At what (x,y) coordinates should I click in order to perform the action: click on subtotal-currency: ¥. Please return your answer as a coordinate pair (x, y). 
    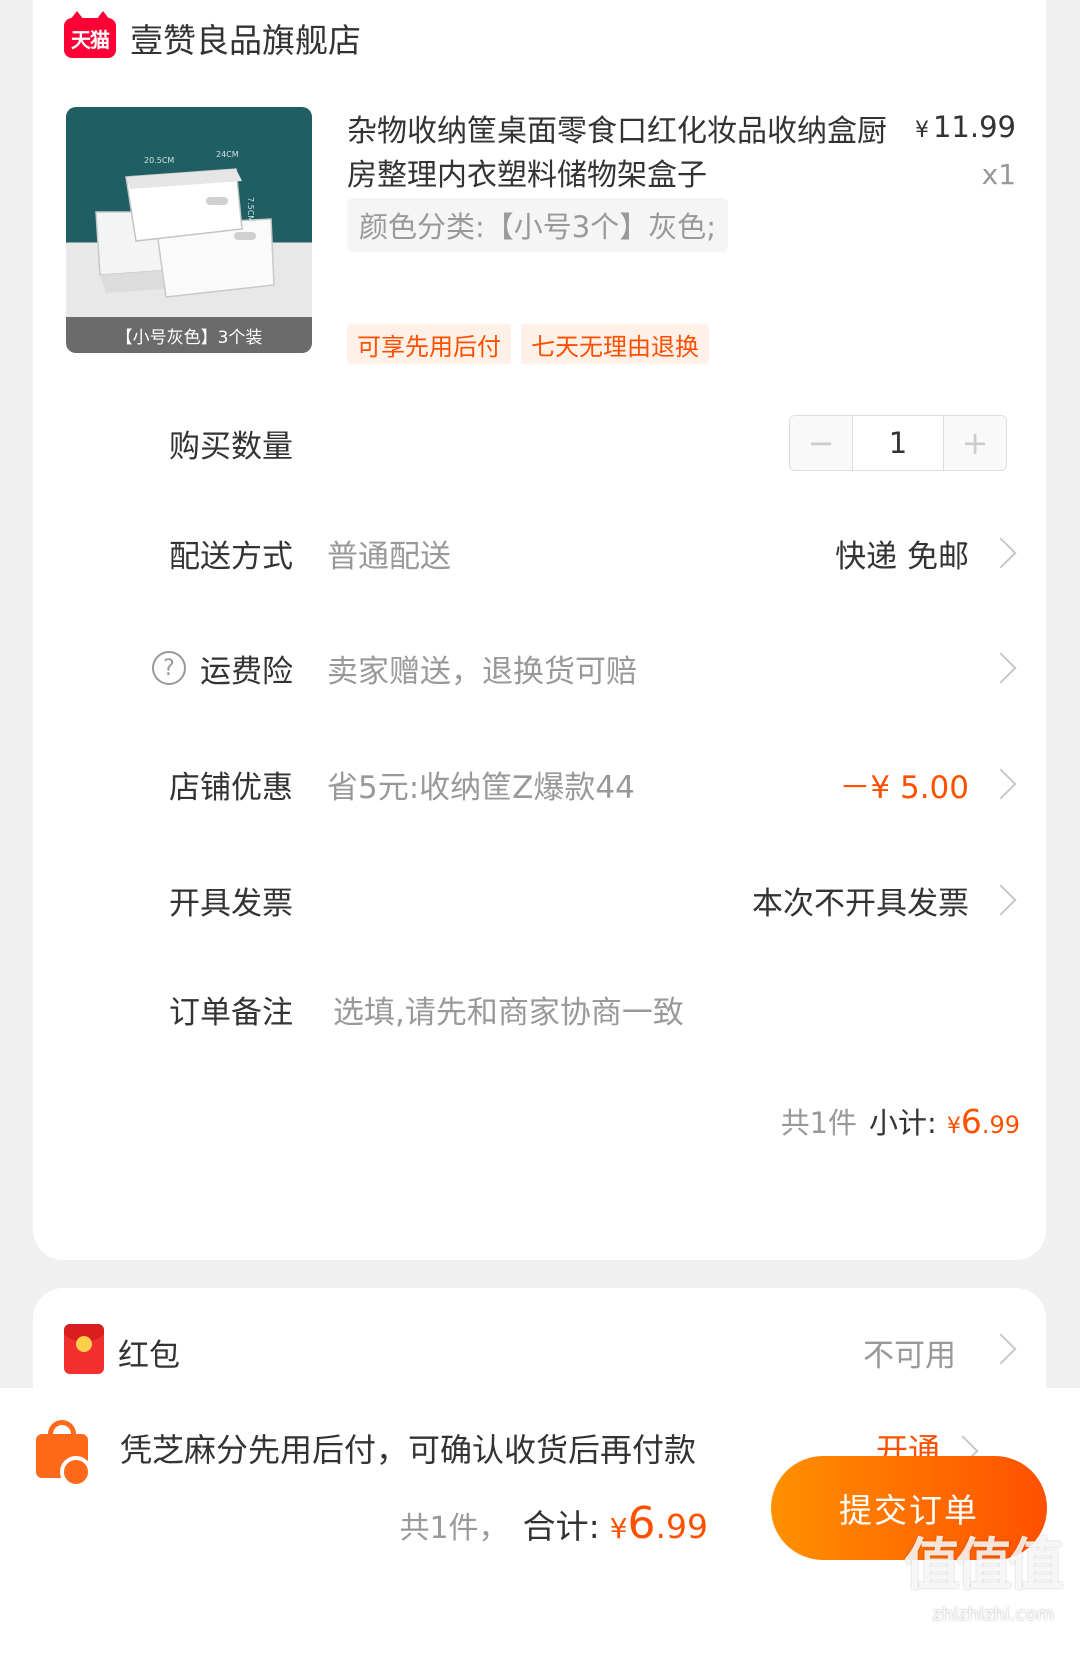
    Looking at the image, I should click on (953, 1126).